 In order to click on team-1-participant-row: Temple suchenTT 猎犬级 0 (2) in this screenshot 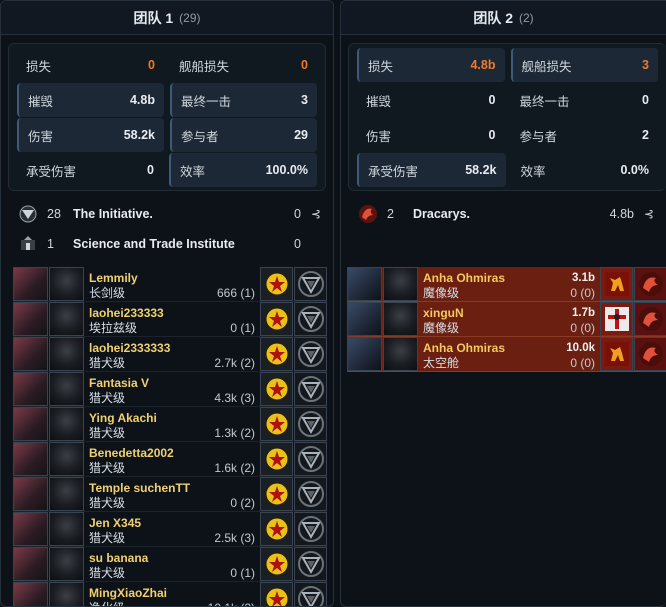, I will do `click(170, 494)`.